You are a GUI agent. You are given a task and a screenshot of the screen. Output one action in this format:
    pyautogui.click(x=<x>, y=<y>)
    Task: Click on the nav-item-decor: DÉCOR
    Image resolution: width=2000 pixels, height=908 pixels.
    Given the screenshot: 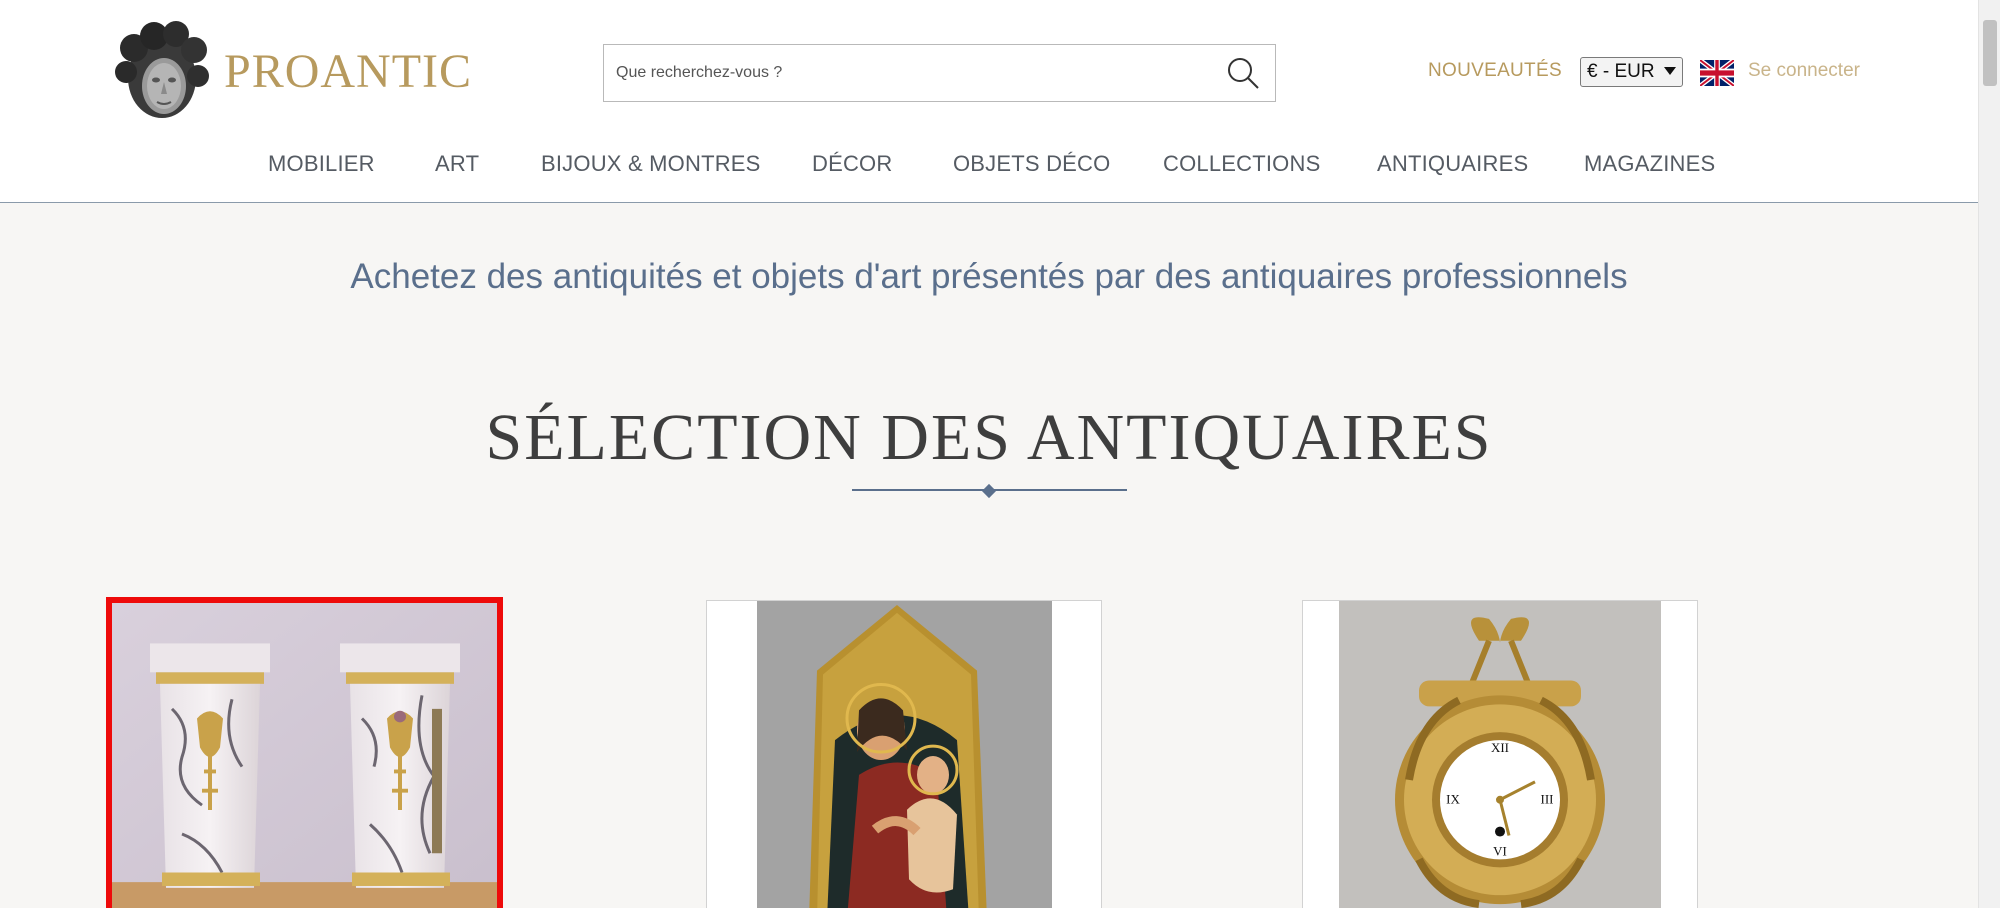 What is the action you would take?
    pyautogui.click(x=852, y=164)
    